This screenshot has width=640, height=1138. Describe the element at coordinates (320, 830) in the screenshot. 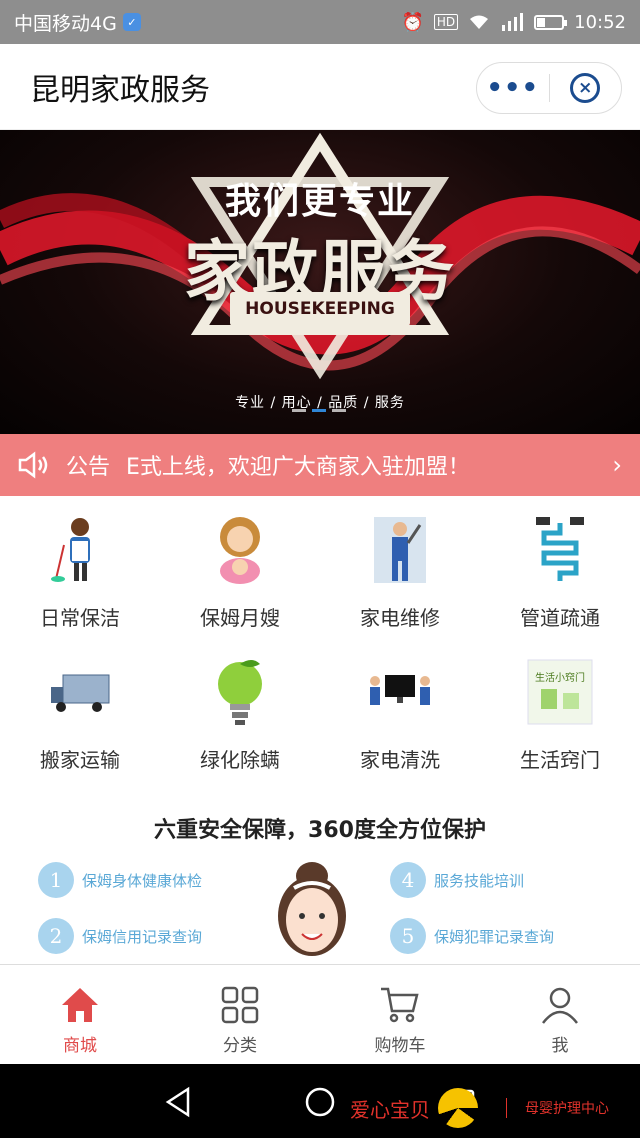

I see `safety-title: 六重安全保障，360度全方位保护` at that location.